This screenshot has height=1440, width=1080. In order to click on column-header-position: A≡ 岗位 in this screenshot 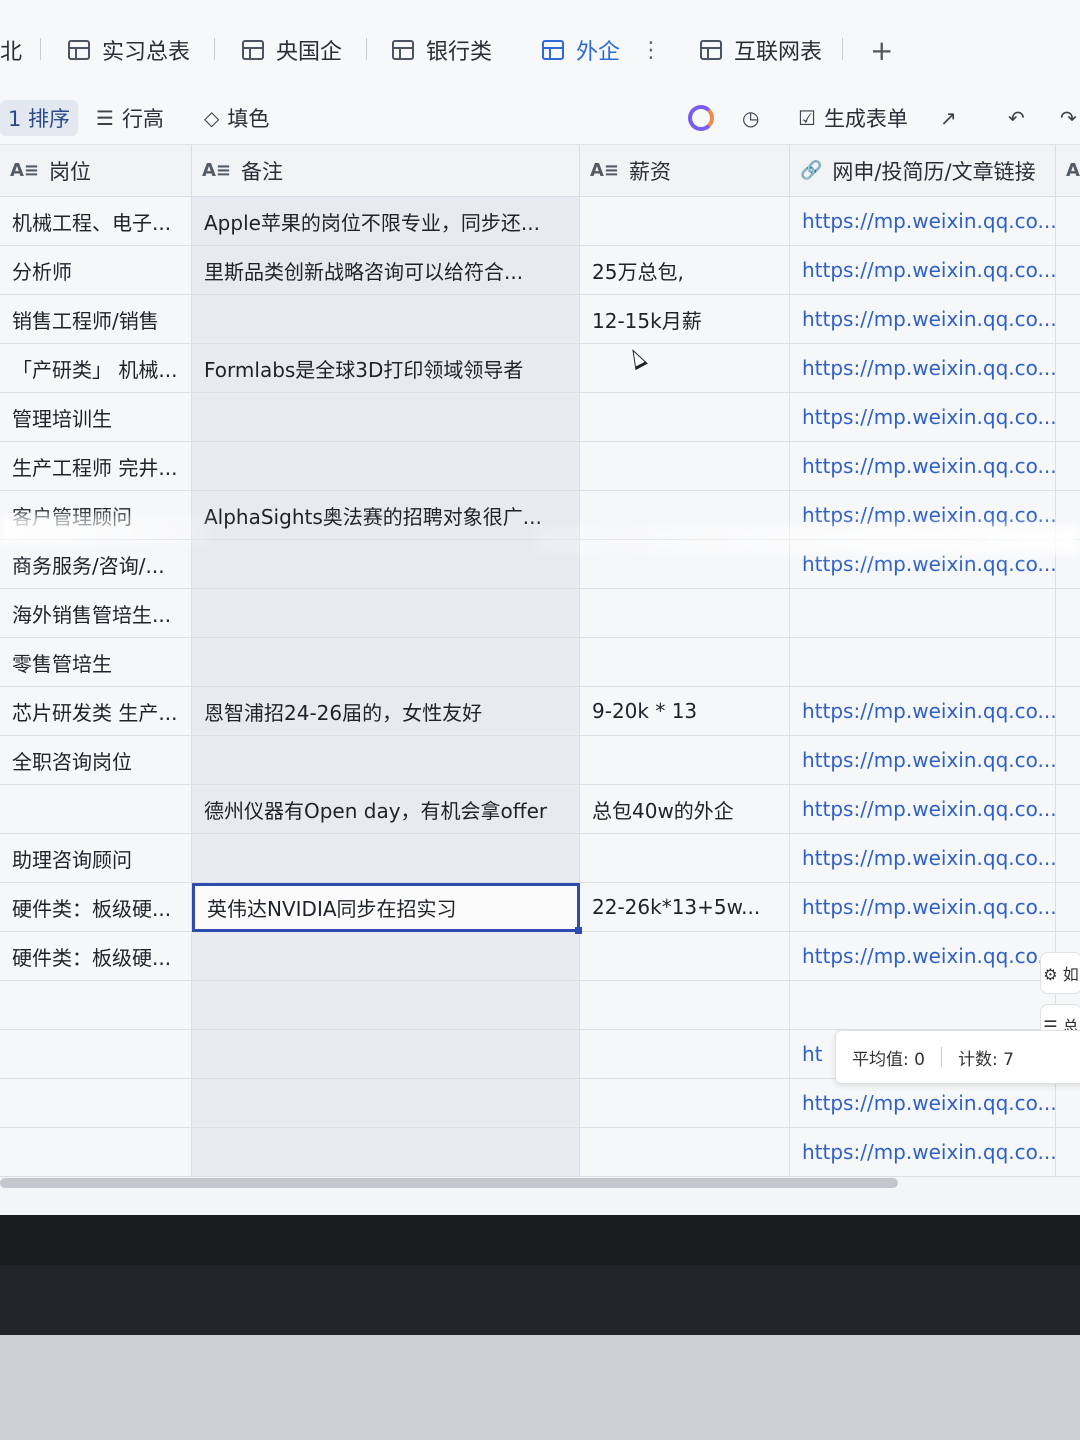, I will do `click(96, 171)`.